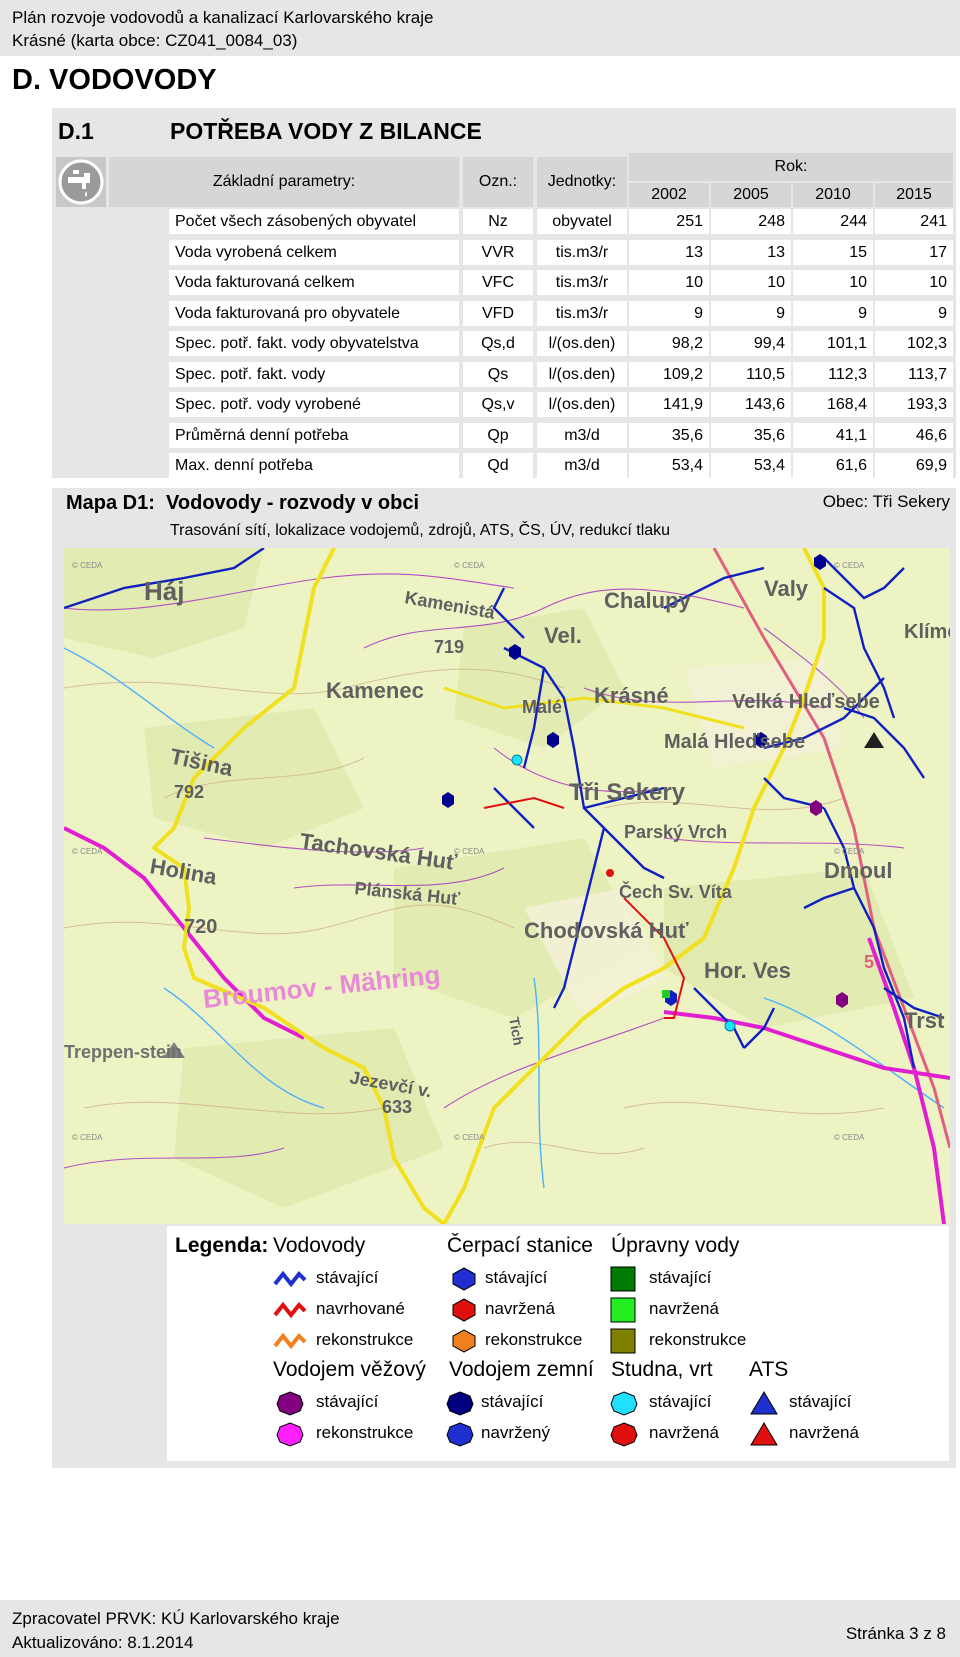 Image resolution: width=960 pixels, height=1657 pixels. I want to click on col-header-ozn: Ozn.:, so click(498, 182).